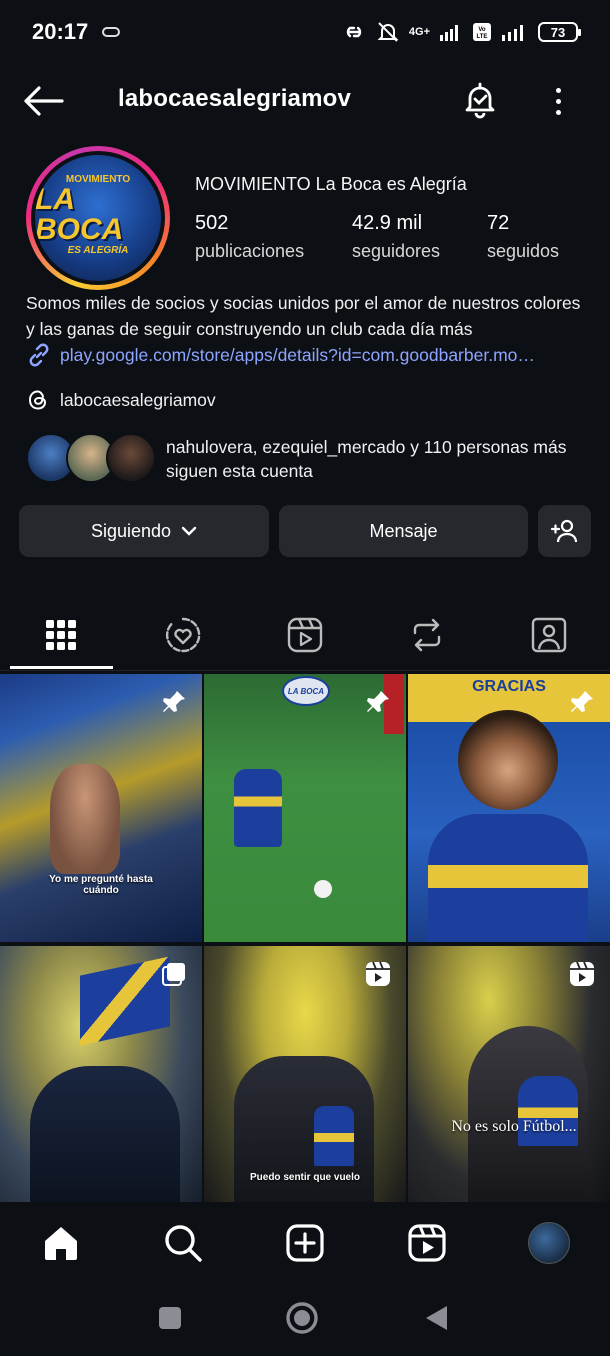 Image resolution: width=610 pixels, height=1356 pixels. Describe the element at coordinates (250, 251) in the screenshot. I see `stat-label: publicaciones` at that location.